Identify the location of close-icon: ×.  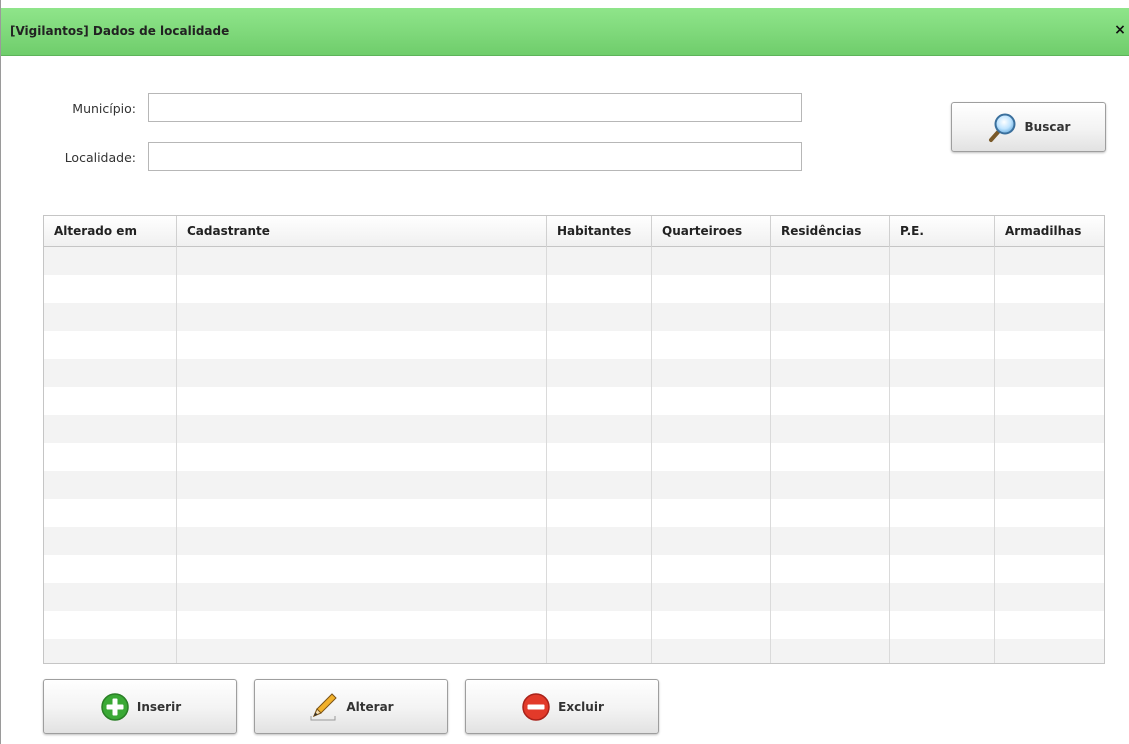
(1120, 30).